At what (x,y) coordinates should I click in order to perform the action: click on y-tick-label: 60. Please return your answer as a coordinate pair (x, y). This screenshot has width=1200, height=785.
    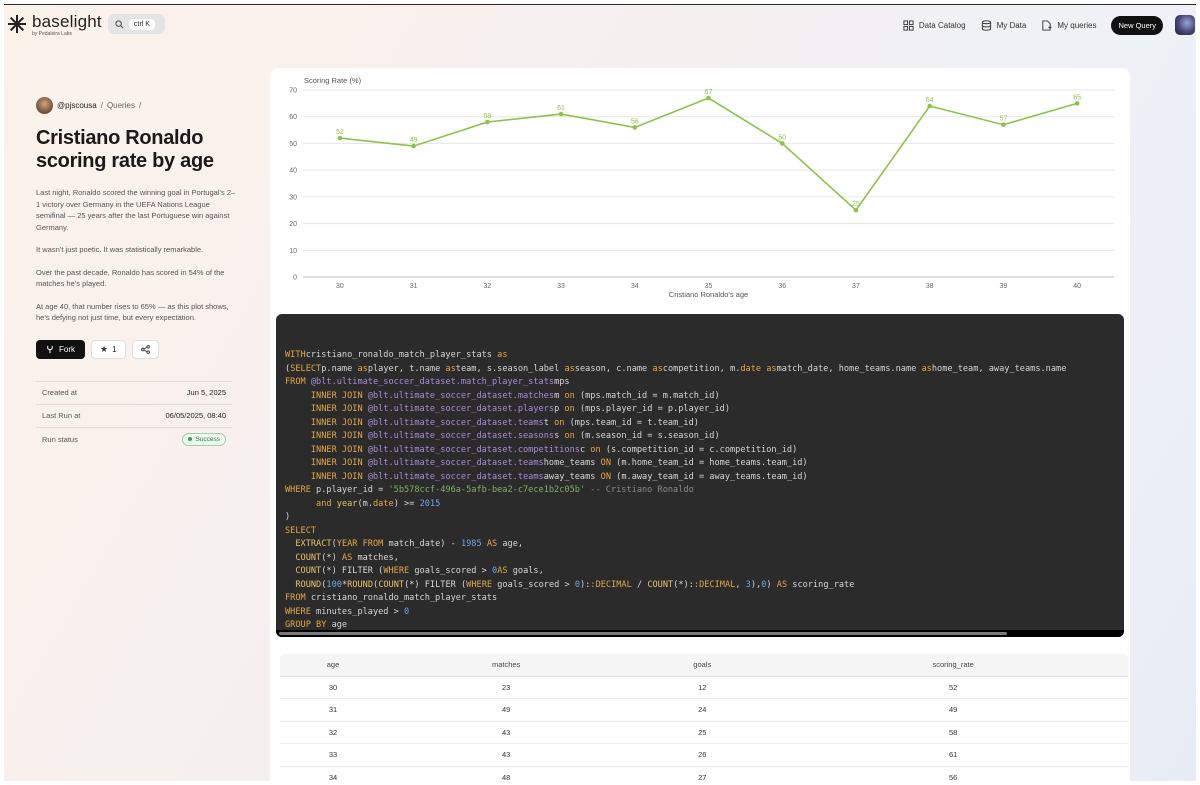
    Looking at the image, I should click on (293, 117).